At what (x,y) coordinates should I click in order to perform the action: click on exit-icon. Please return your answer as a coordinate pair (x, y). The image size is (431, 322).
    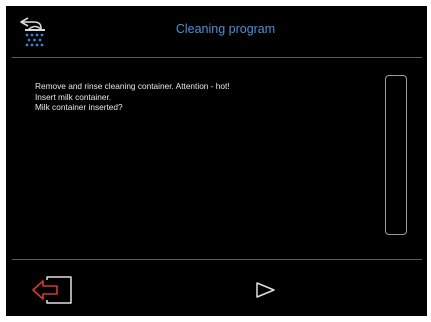
    Looking at the image, I should click on (52, 290).